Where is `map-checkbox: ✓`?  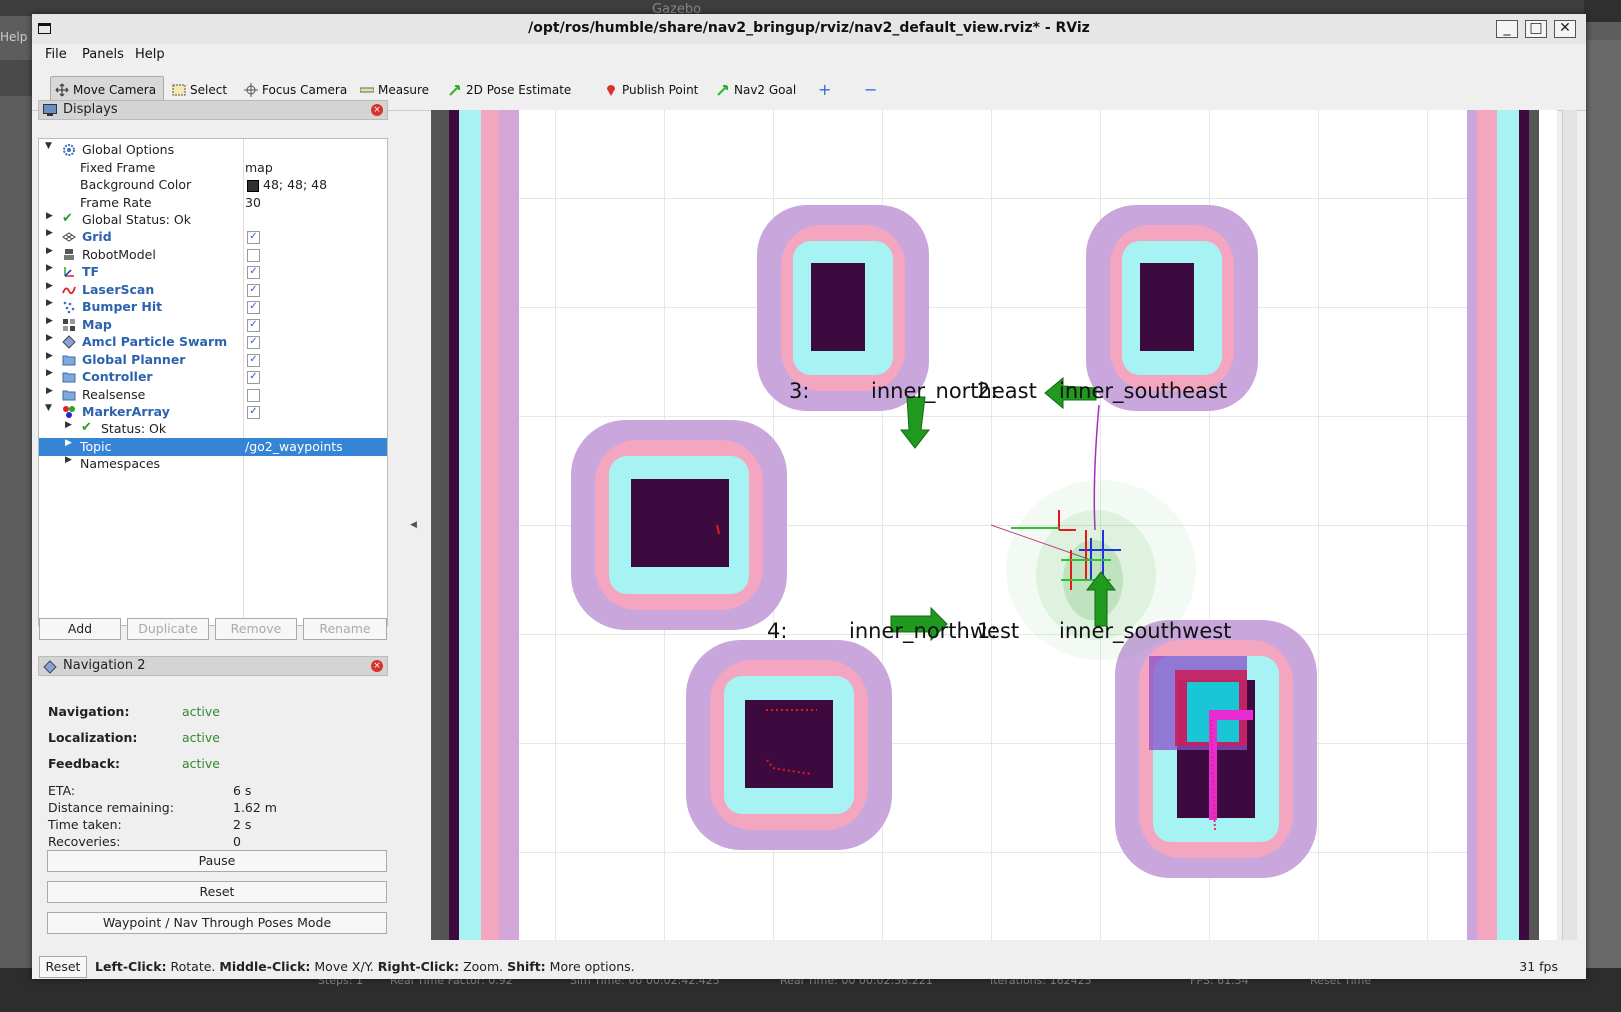
map-checkbox: ✓ is located at coordinates (253, 325).